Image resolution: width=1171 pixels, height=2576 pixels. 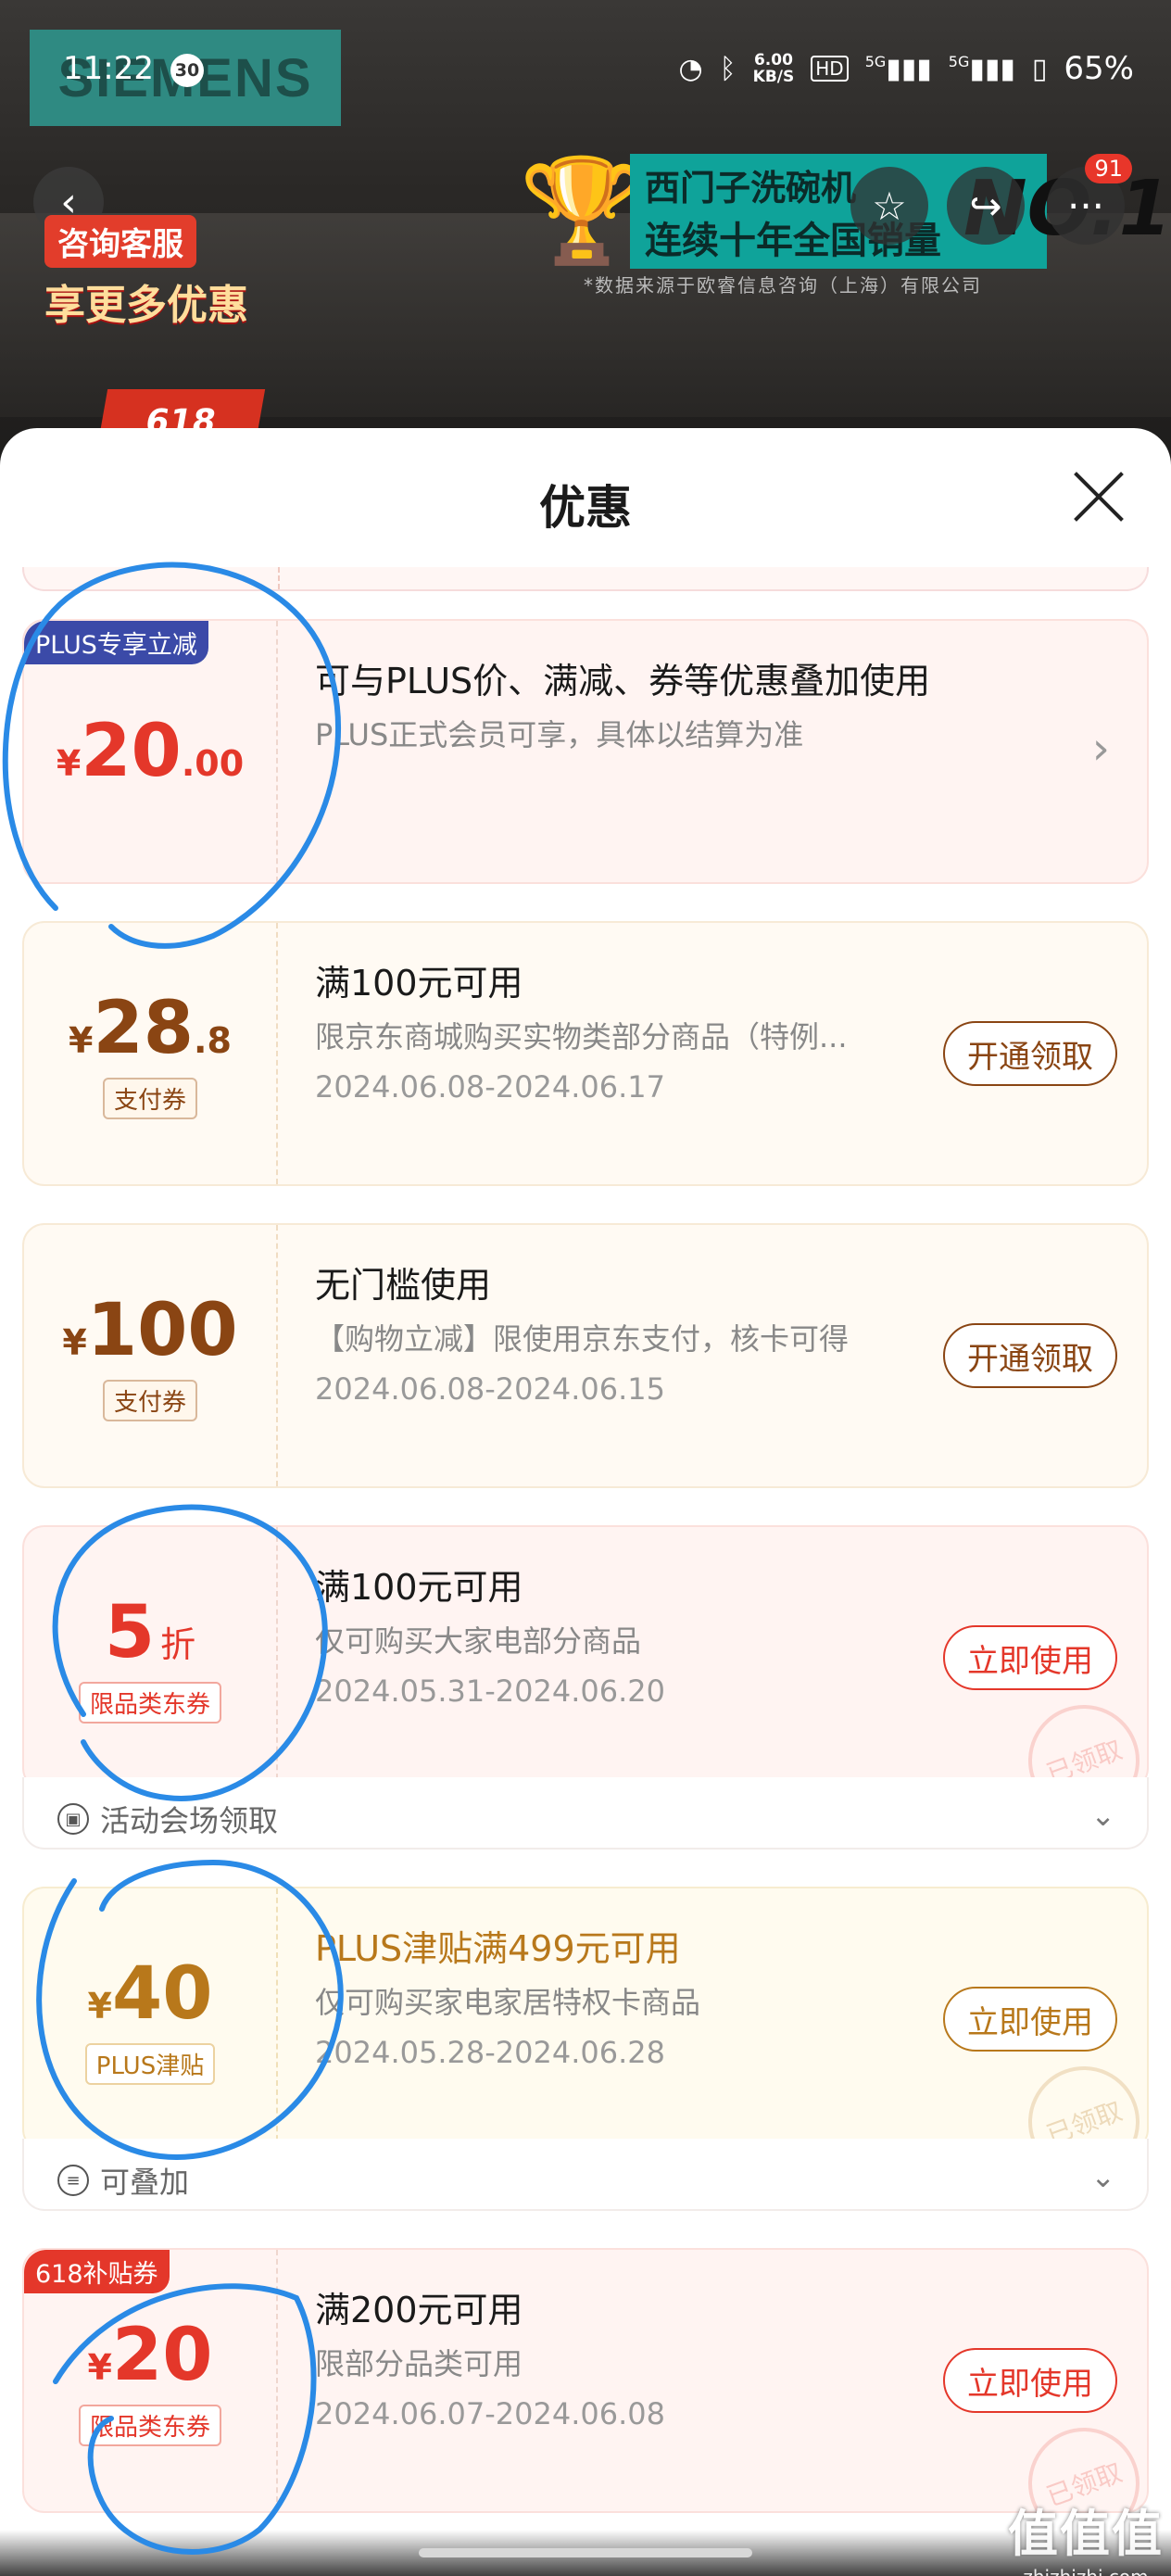 What do you see at coordinates (585, 579) in the screenshot?
I see `coupon-partial` at bounding box center [585, 579].